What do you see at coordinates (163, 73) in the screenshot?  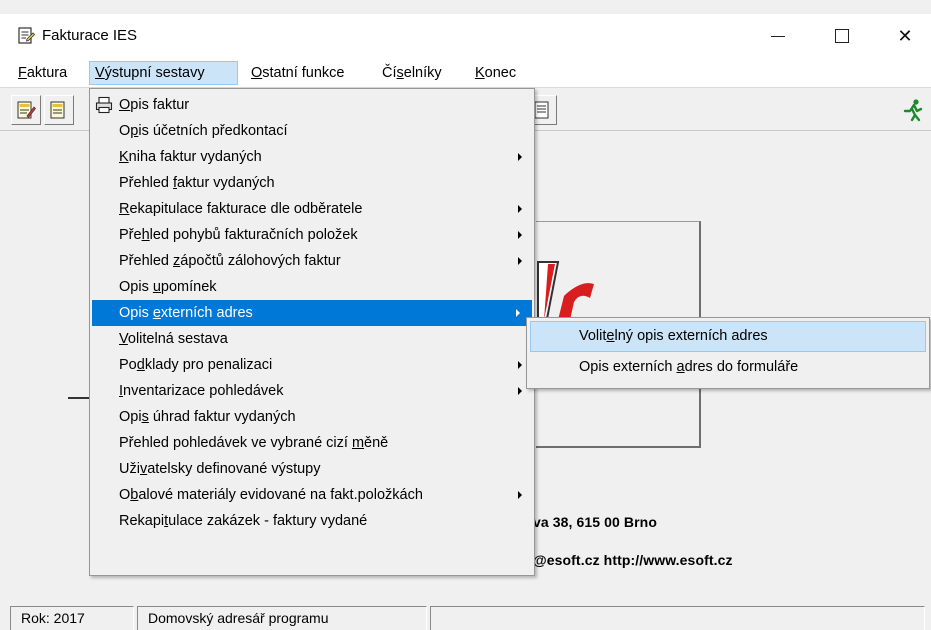 I see `menu-vystupni-sestavy: Výstupní sestavy` at bounding box center [163, 73].